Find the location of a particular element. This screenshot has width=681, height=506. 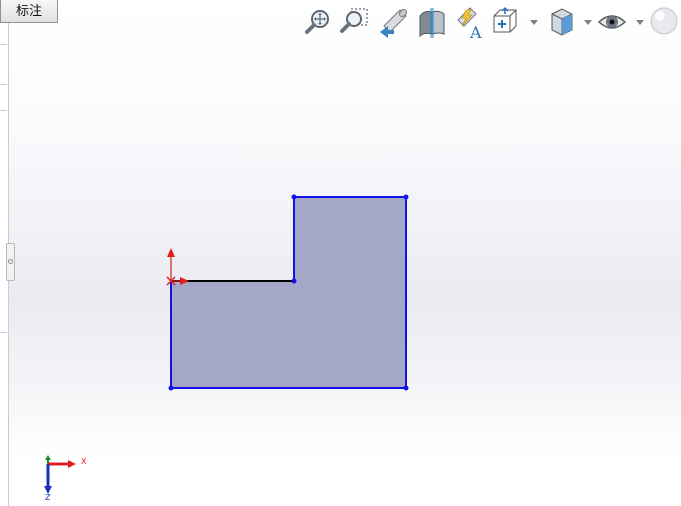

sketch-origin is located at coordinates (177, 267).